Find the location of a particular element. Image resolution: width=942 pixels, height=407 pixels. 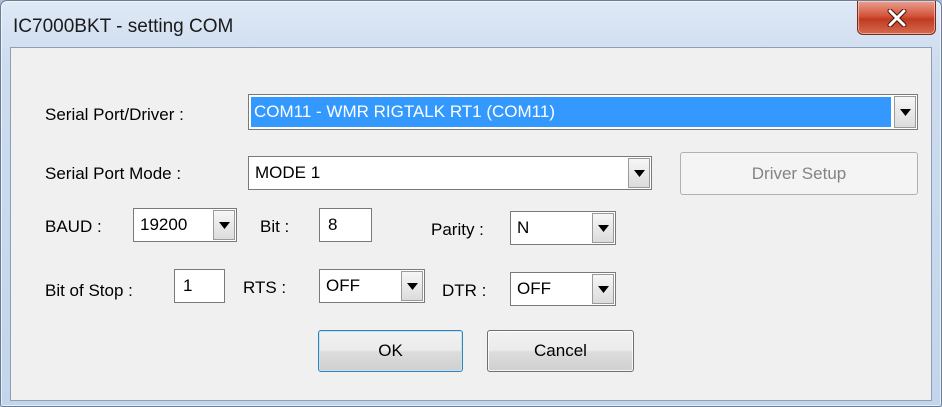

rts-select: OFF is located at coordinates (372, 286).